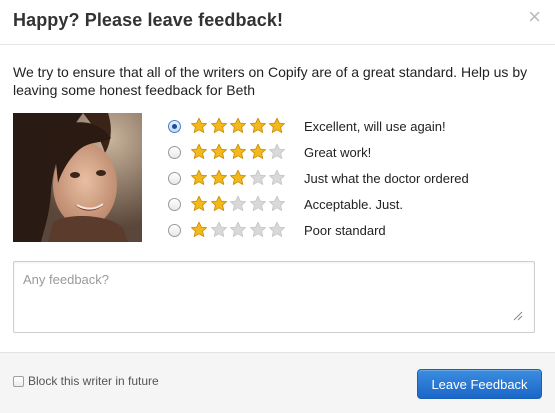 Image resolution: width=555 pixels, height=413 pixels. I want to click on rating-option-3-star: Just what the doctor ordered, so click(348, 178).